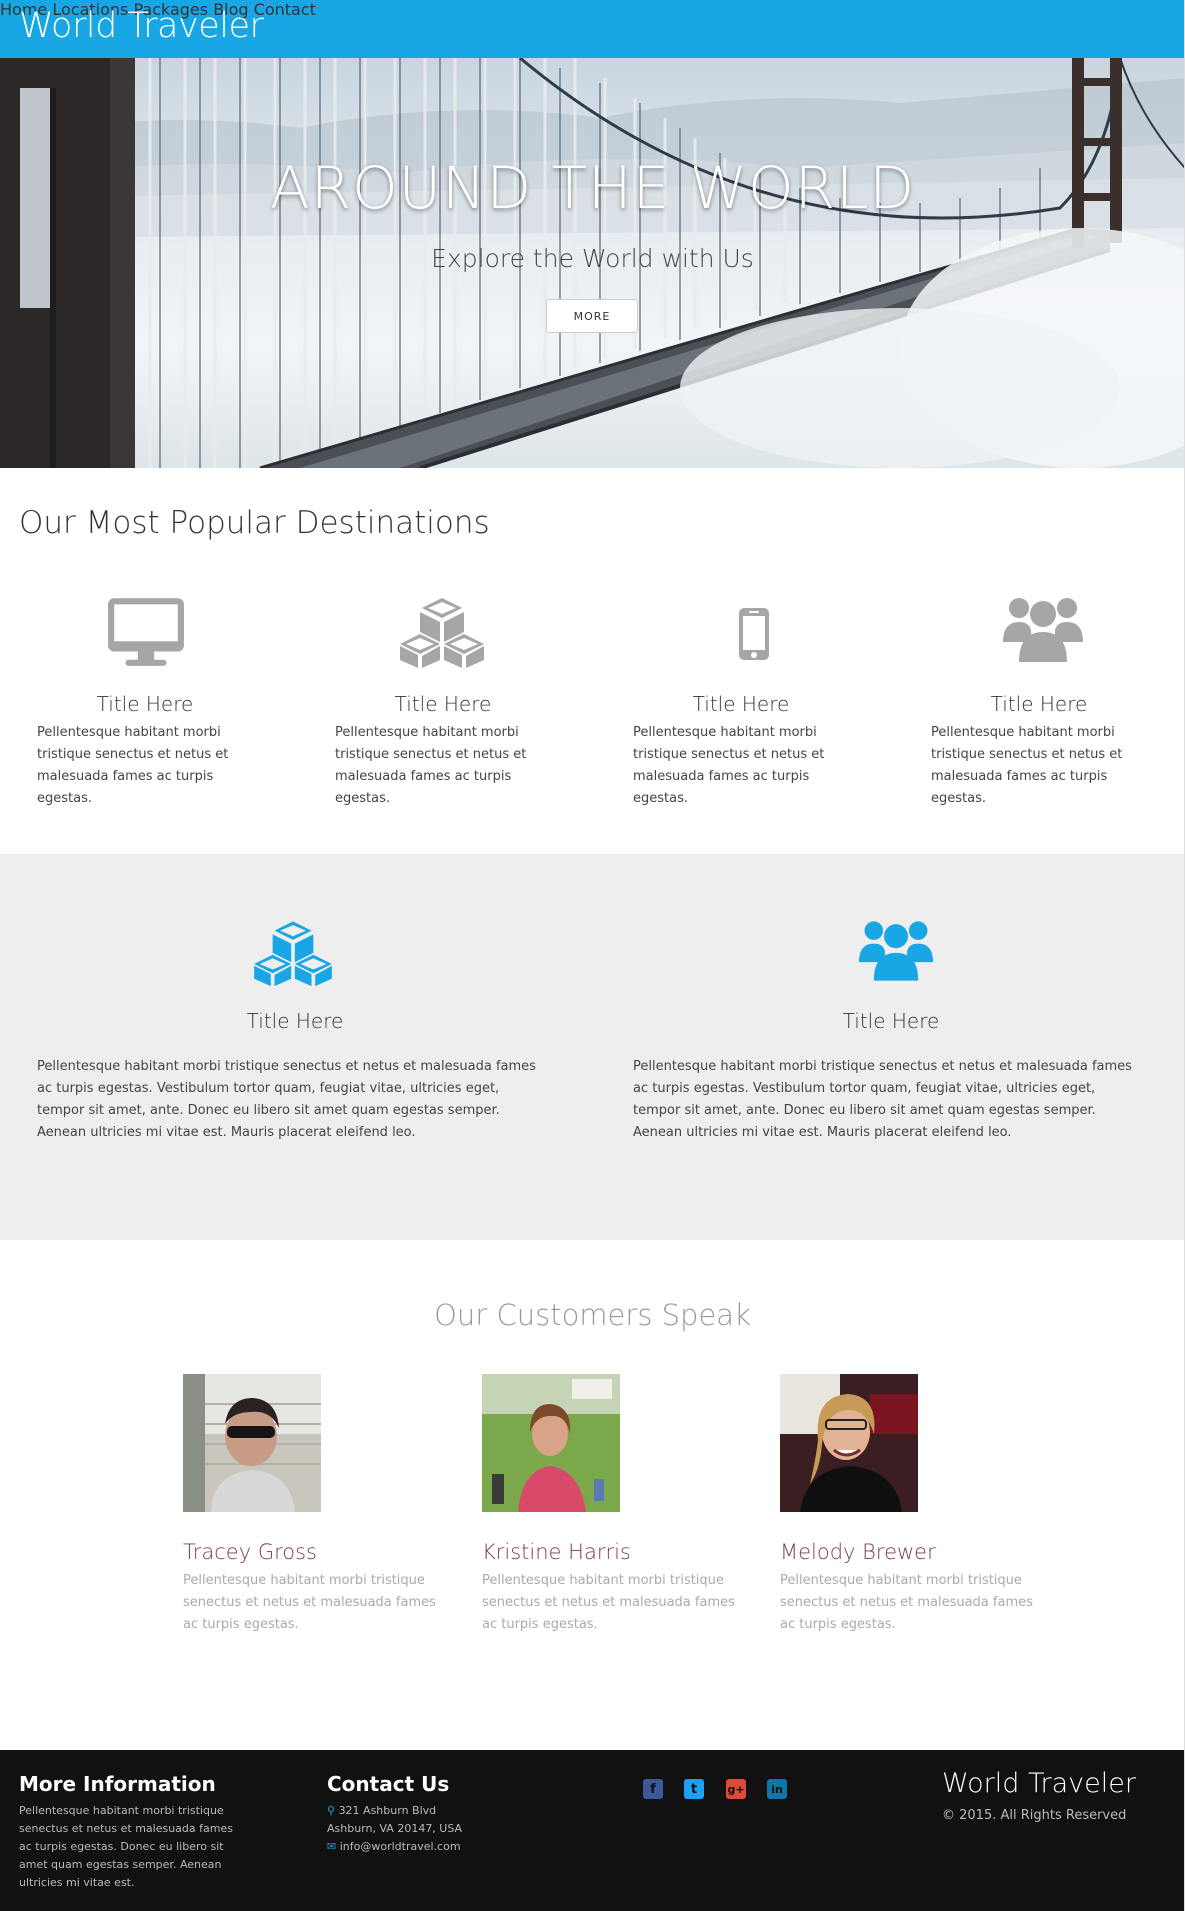  I want to click on desktop-icon, so click(146, 632).